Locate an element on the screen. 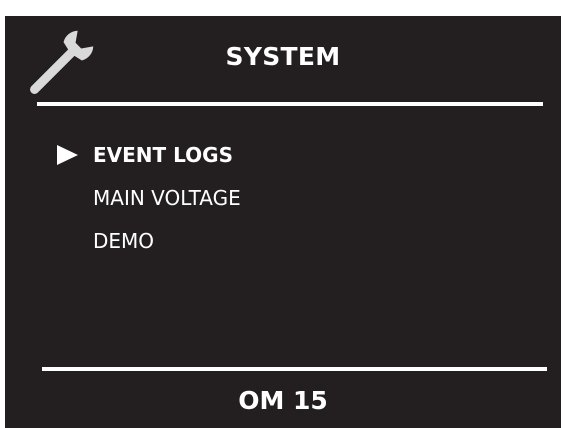 This screenshot has height=428, width=566. system-menu: EVENT LOGS MAIN VOLTAGE DEMO is located at coordinates (149, 204).